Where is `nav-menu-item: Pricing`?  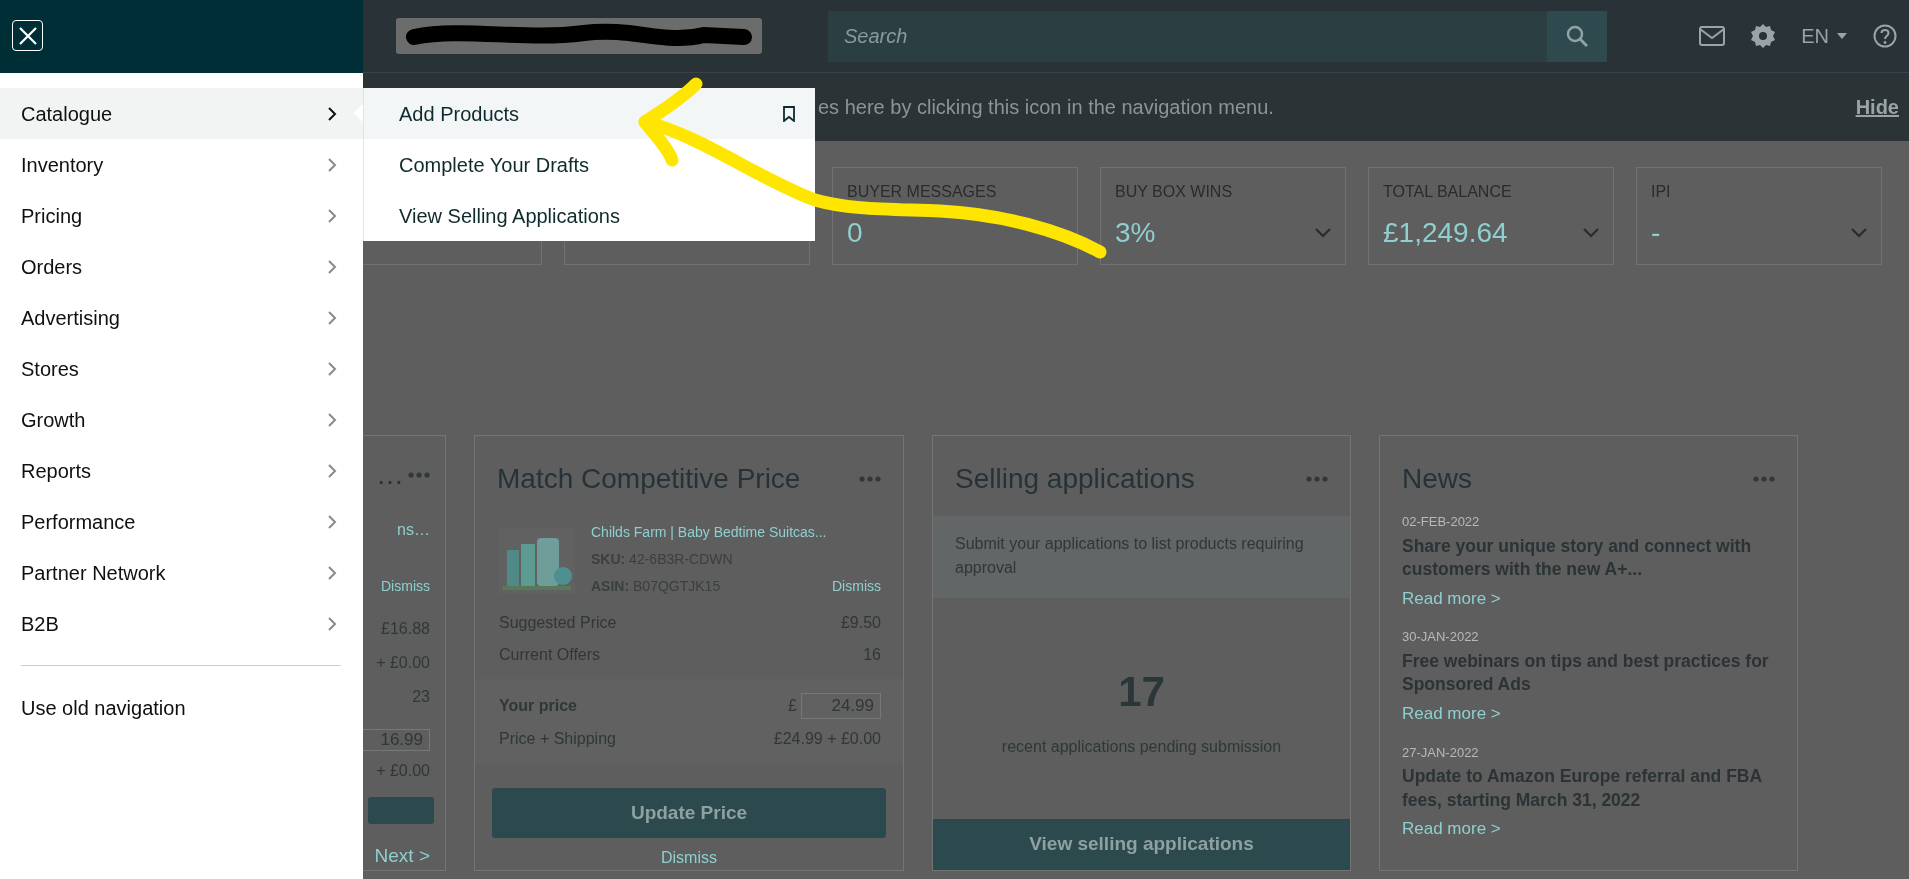
nav-menu-item: Pricing is located at coordinates (181, 215).